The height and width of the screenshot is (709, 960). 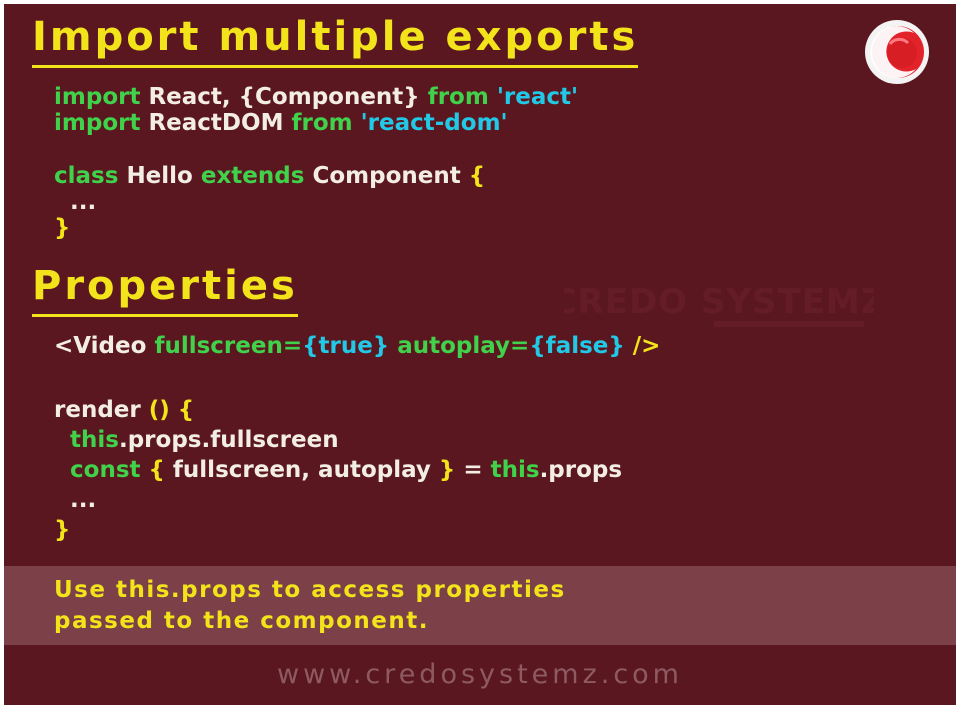 What do you see at coordinates (577, 346) in the screenshot?
I see `code-token: {false}` at bounding box center [577, 346].